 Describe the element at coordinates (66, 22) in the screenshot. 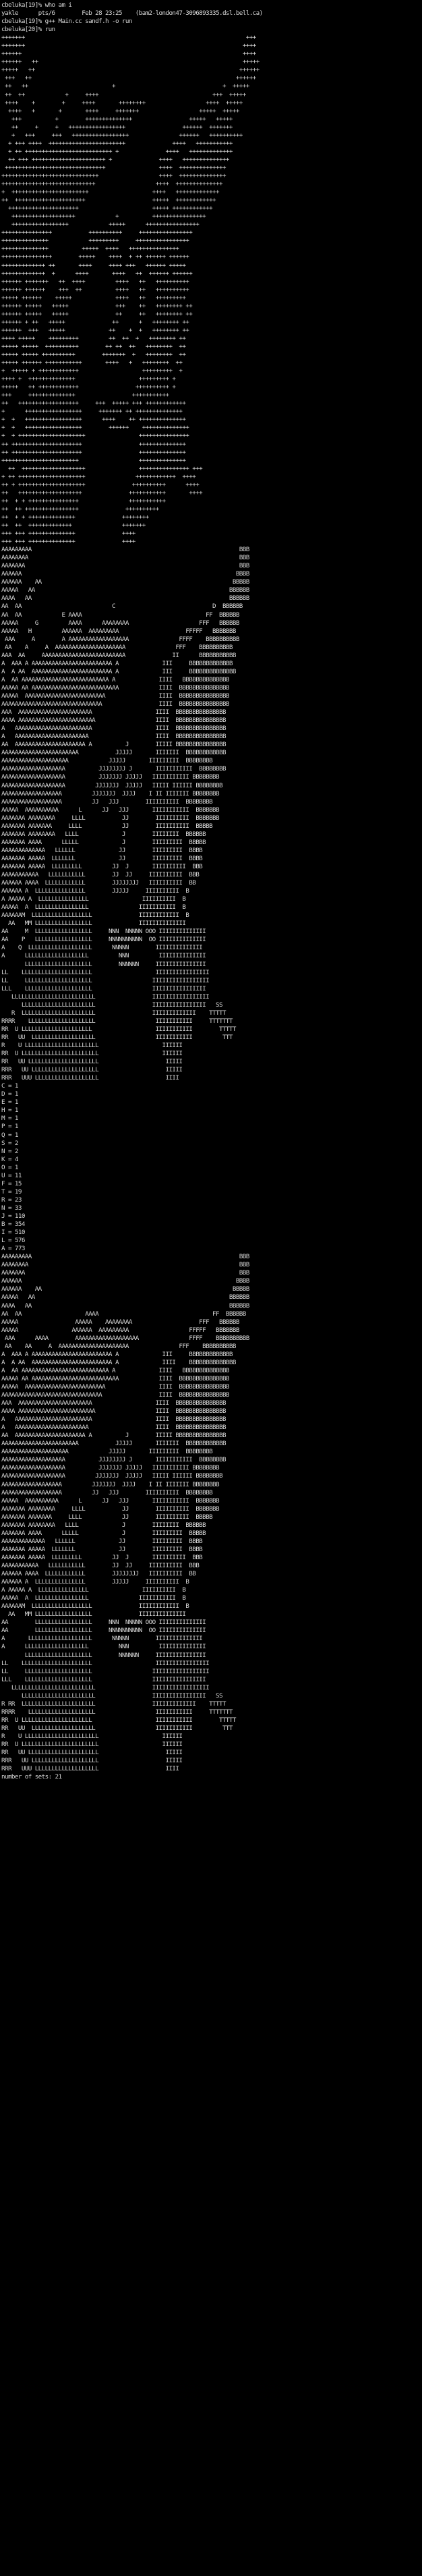

I see `terminal-line: cbeluka[19]% g++ Main.cc sandf.h -o run` at that location.